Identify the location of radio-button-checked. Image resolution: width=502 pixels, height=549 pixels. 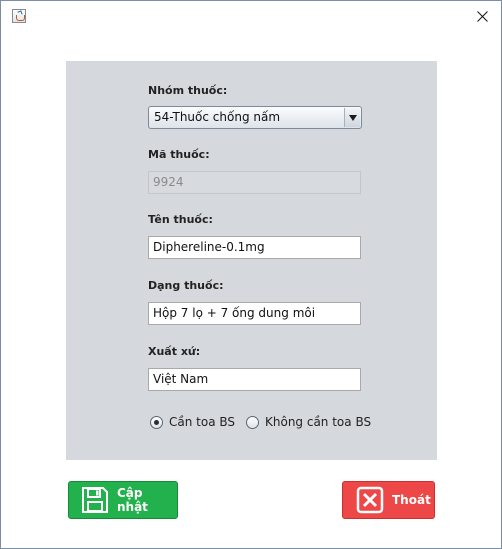
(156, 422).